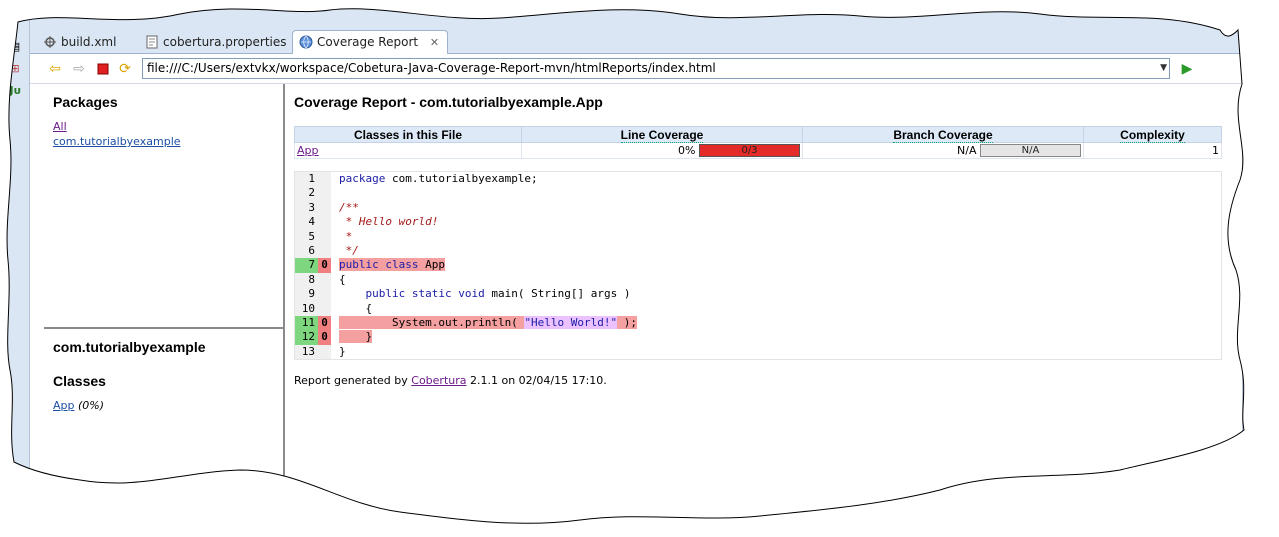  What do you see at coordinates (758, 222) in the screenshot?
I see `source-line: 4 * Hello world!` at bounding box center [758, 222].